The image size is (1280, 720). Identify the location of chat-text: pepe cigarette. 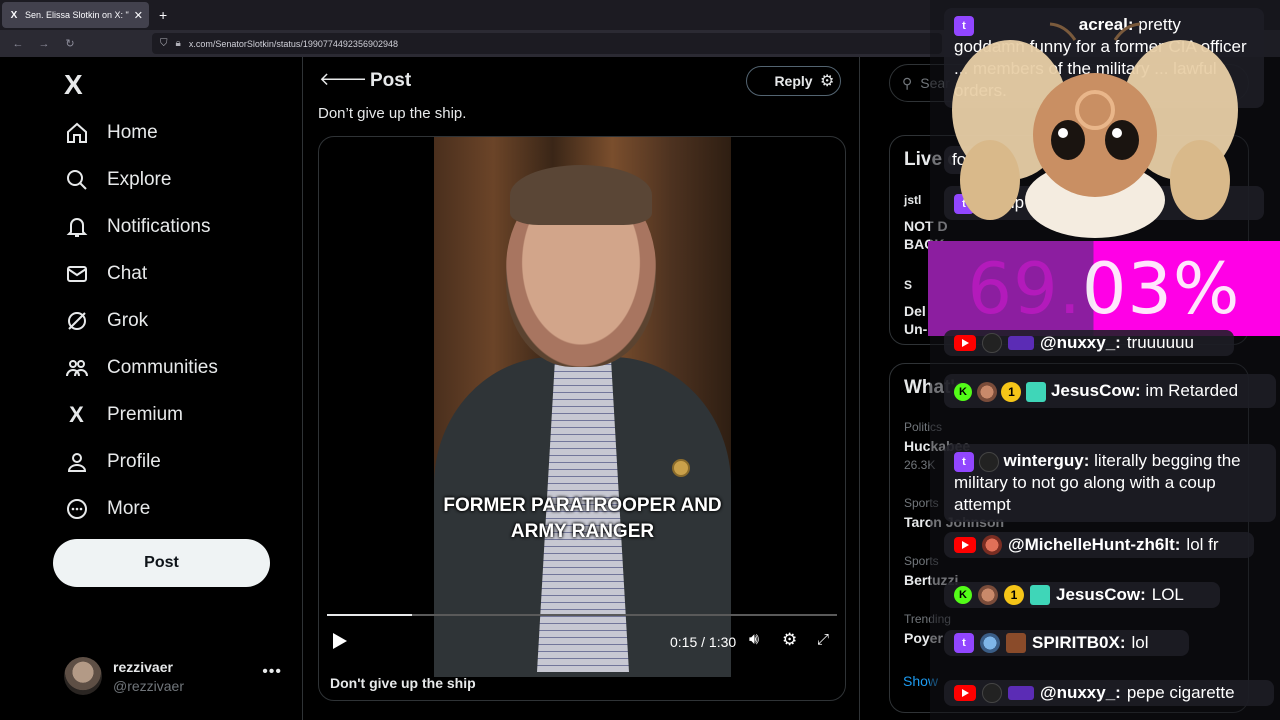
(1180, 692).